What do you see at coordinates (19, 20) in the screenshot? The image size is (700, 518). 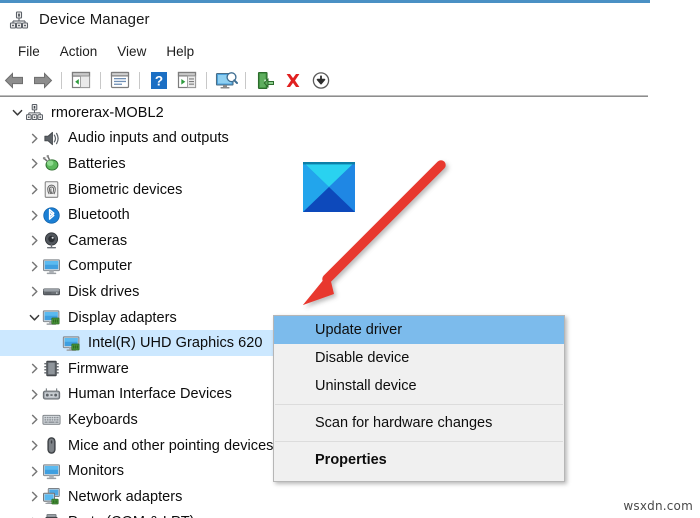 I see `device-manager-icon` at bounding box center [19, 20].